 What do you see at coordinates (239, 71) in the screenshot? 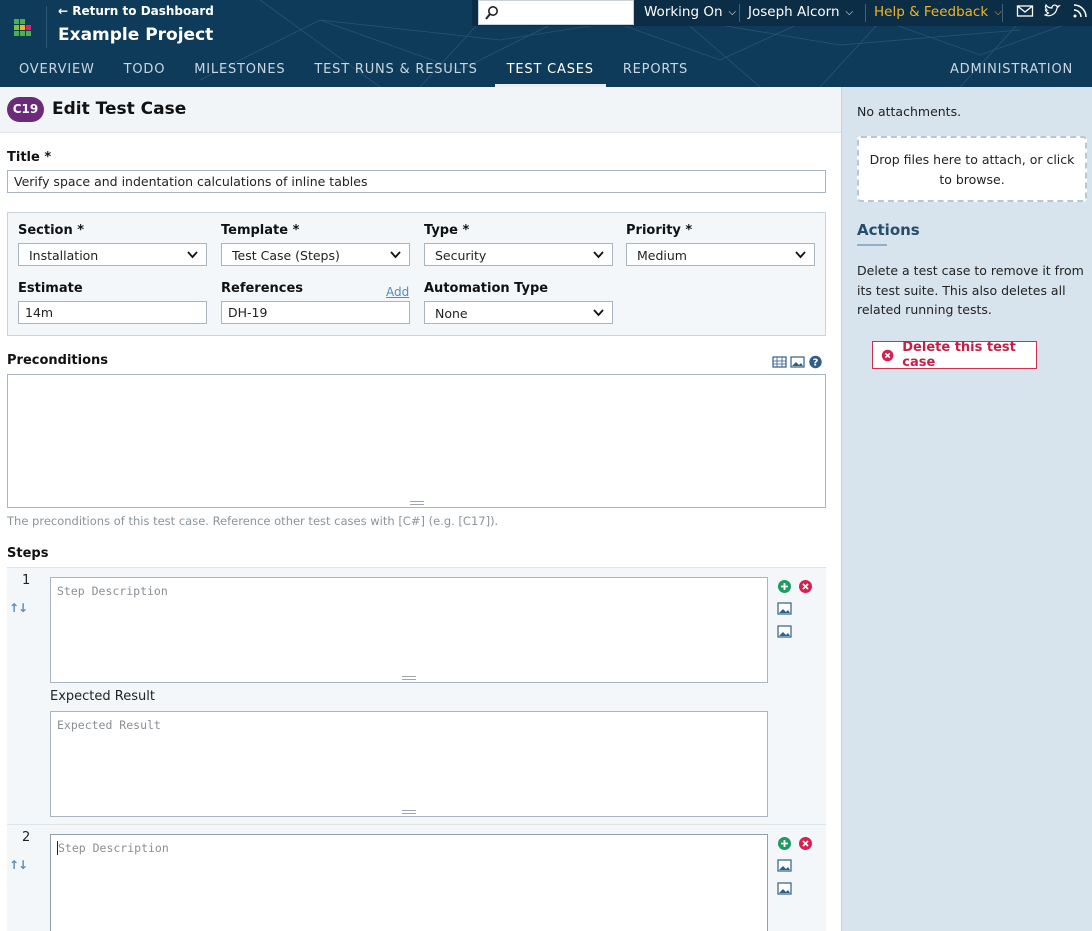
I see `tab-milestones: MILESTONES` at bounding box center [239, 71].